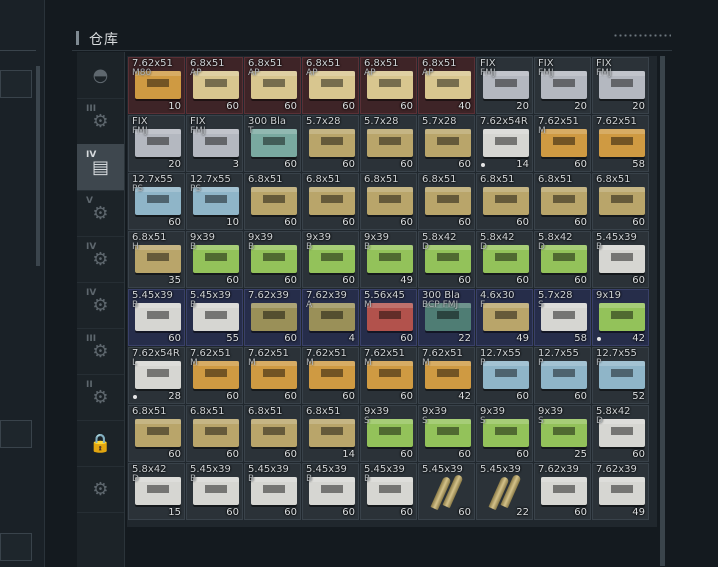  Describe the element at coordinates (620, 143) in the screenshot. I see `ammo-slot: 7.62x51 58` at that location.